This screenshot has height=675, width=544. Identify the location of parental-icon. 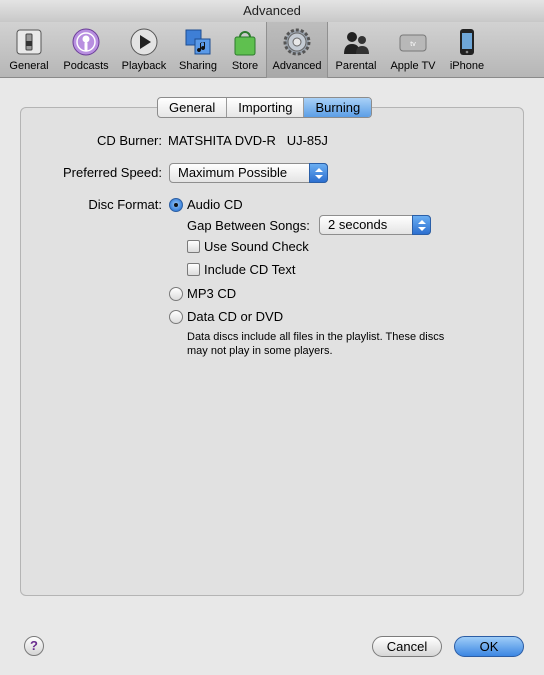
(356, 43).